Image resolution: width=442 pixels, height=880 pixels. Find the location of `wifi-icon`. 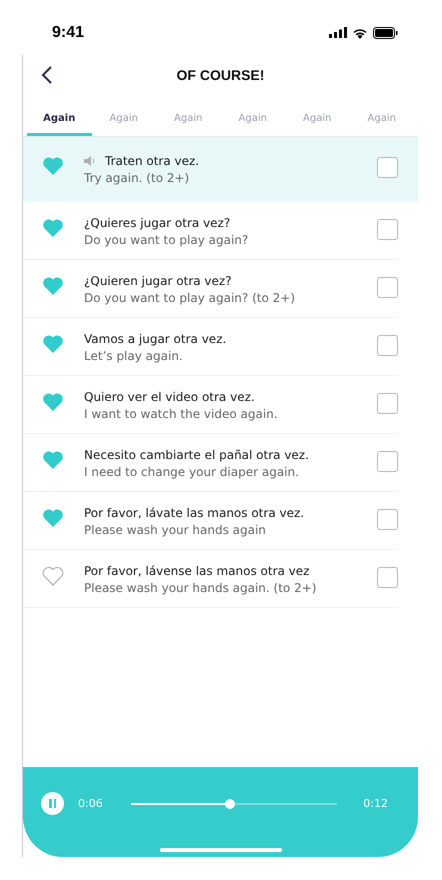

wifi-icon is located at coordinates (360, 32).